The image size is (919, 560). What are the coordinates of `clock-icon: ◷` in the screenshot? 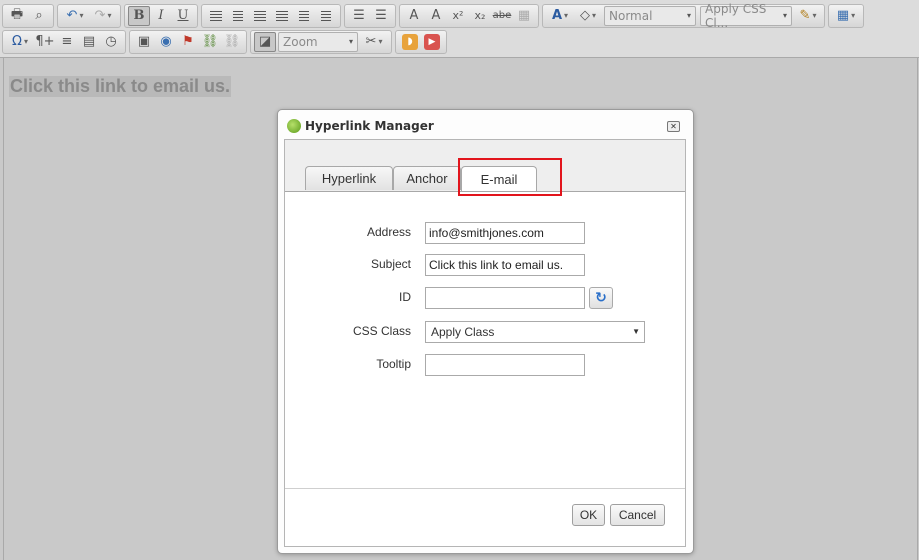 It's located at (111, 42).